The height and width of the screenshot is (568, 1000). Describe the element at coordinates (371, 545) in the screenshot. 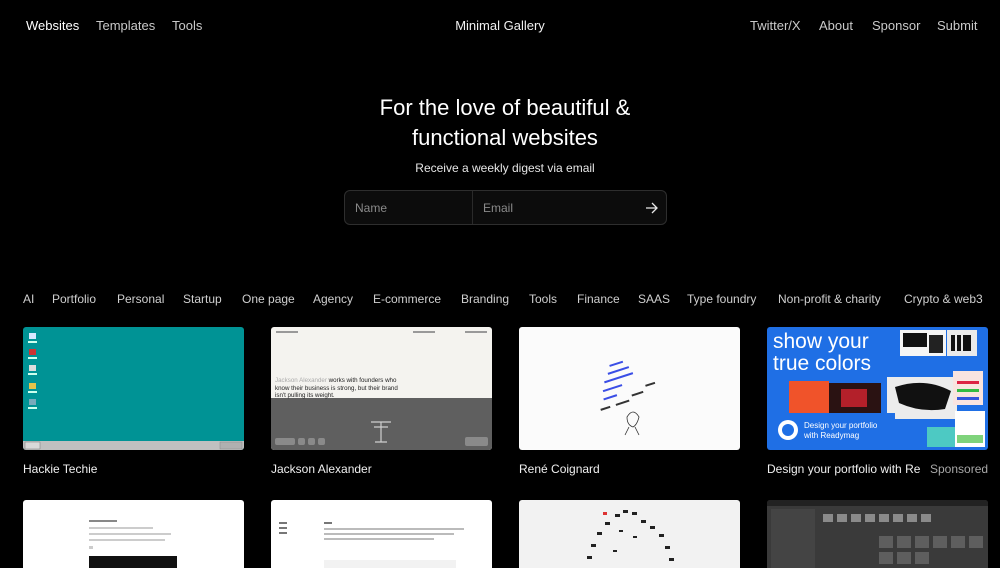

I see `row2-card-2-thumbnail` at that location.